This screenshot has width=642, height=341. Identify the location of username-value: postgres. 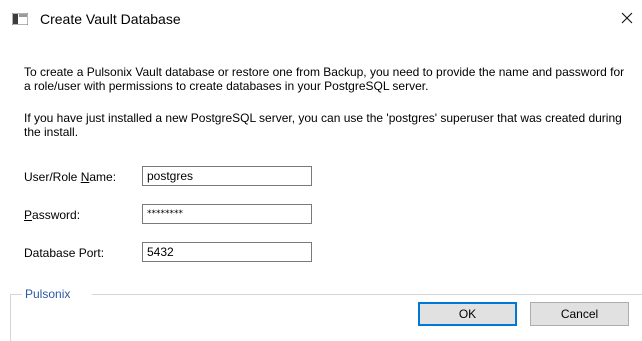
(170, 176).